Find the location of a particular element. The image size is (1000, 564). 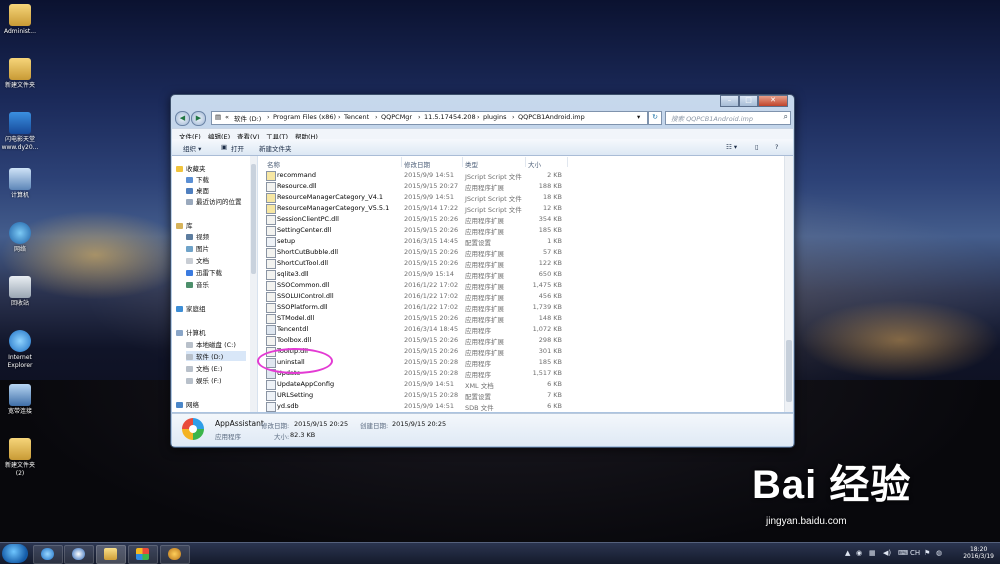

desktop-icon-broadband: 宽带连接 is located at coordinates (20, 400).